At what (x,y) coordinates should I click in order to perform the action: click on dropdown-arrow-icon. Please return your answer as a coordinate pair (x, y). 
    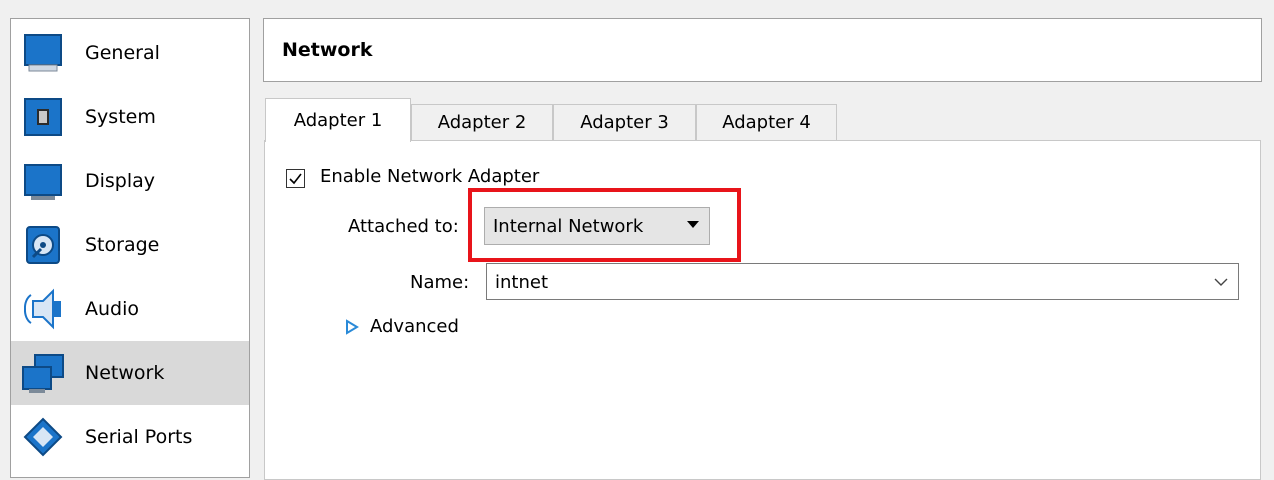
    Looking at the image, I should click on (693, 224).